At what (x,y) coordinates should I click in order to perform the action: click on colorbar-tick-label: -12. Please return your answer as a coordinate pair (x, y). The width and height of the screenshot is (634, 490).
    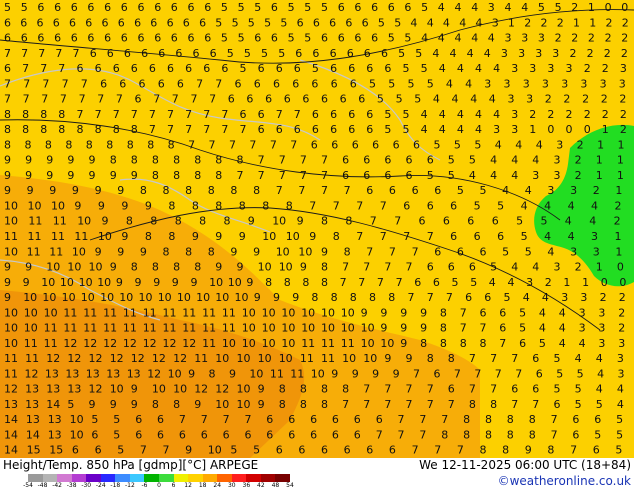
    Looking at the image, I should click on (129, 485).